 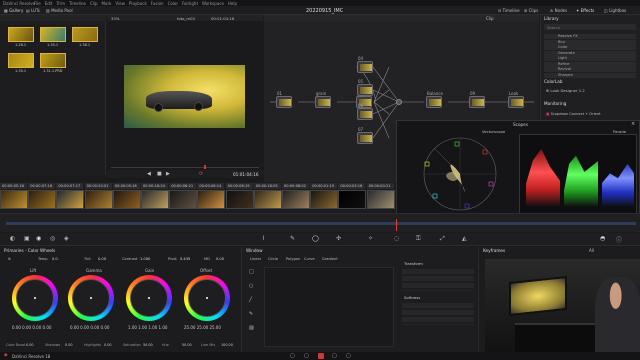 I want to click on lift-wheel, so click(x=35, y=298).